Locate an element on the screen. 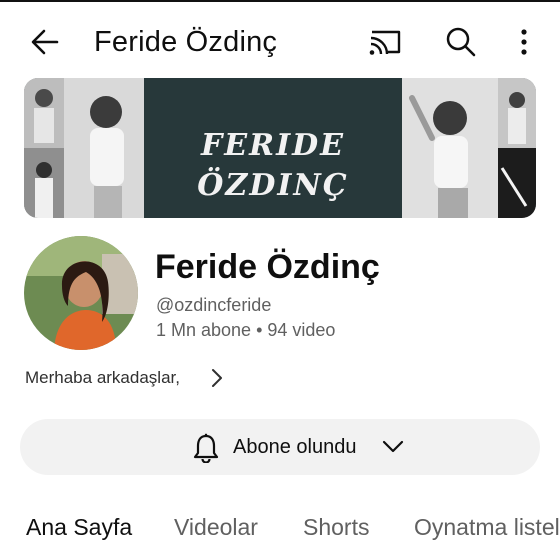 The height and width of the screenshot is (560, 560). app-bar: Feride Özdinç is located at coordinates (280, 39).